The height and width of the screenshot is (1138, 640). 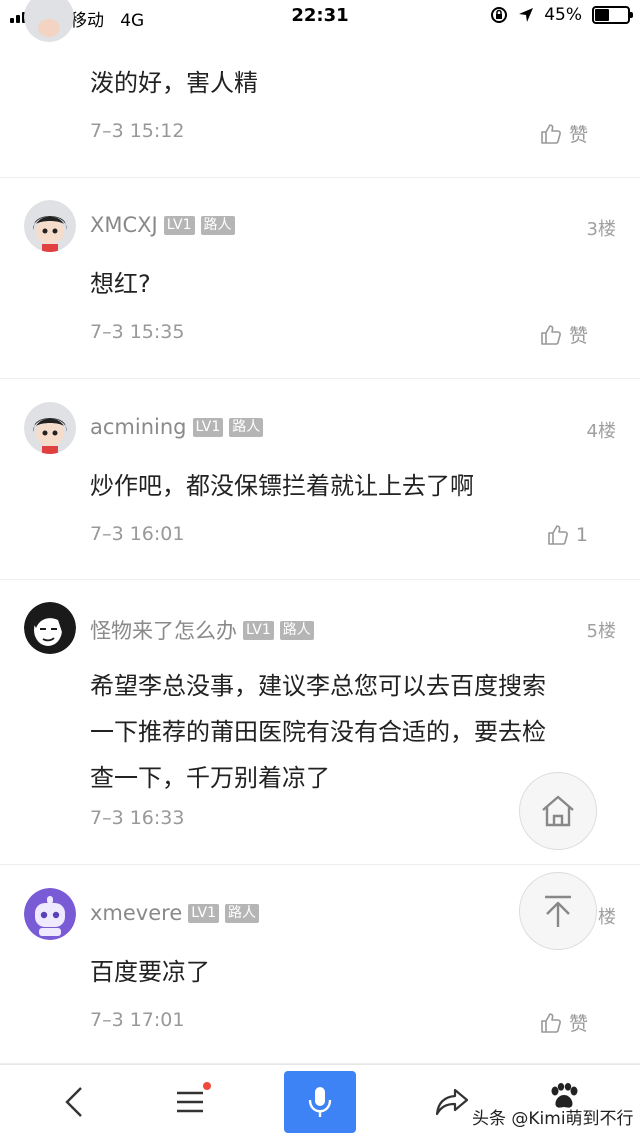 I want to click on comment-time: 7–3 16:01, so click(x=137, y=534).